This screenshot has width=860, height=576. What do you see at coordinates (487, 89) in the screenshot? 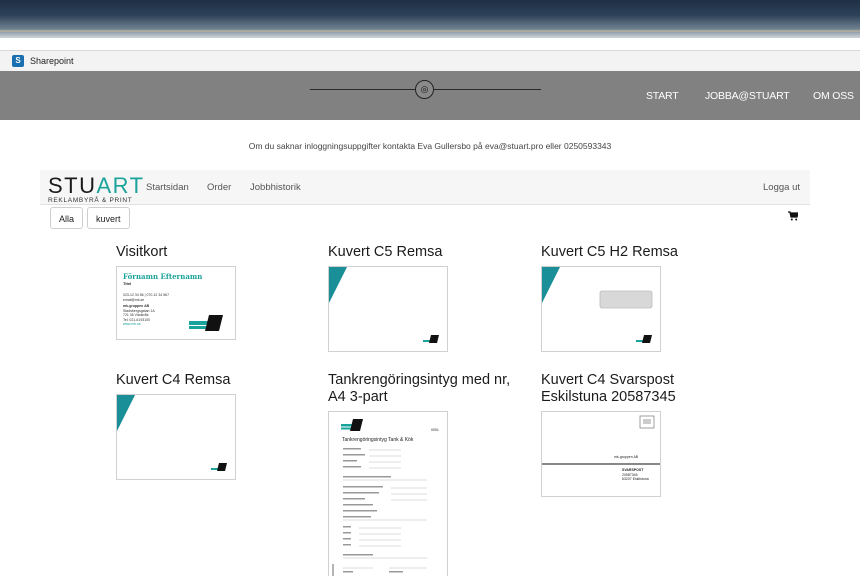
I see `nav-divider-right` at bounding box center [487, 89].